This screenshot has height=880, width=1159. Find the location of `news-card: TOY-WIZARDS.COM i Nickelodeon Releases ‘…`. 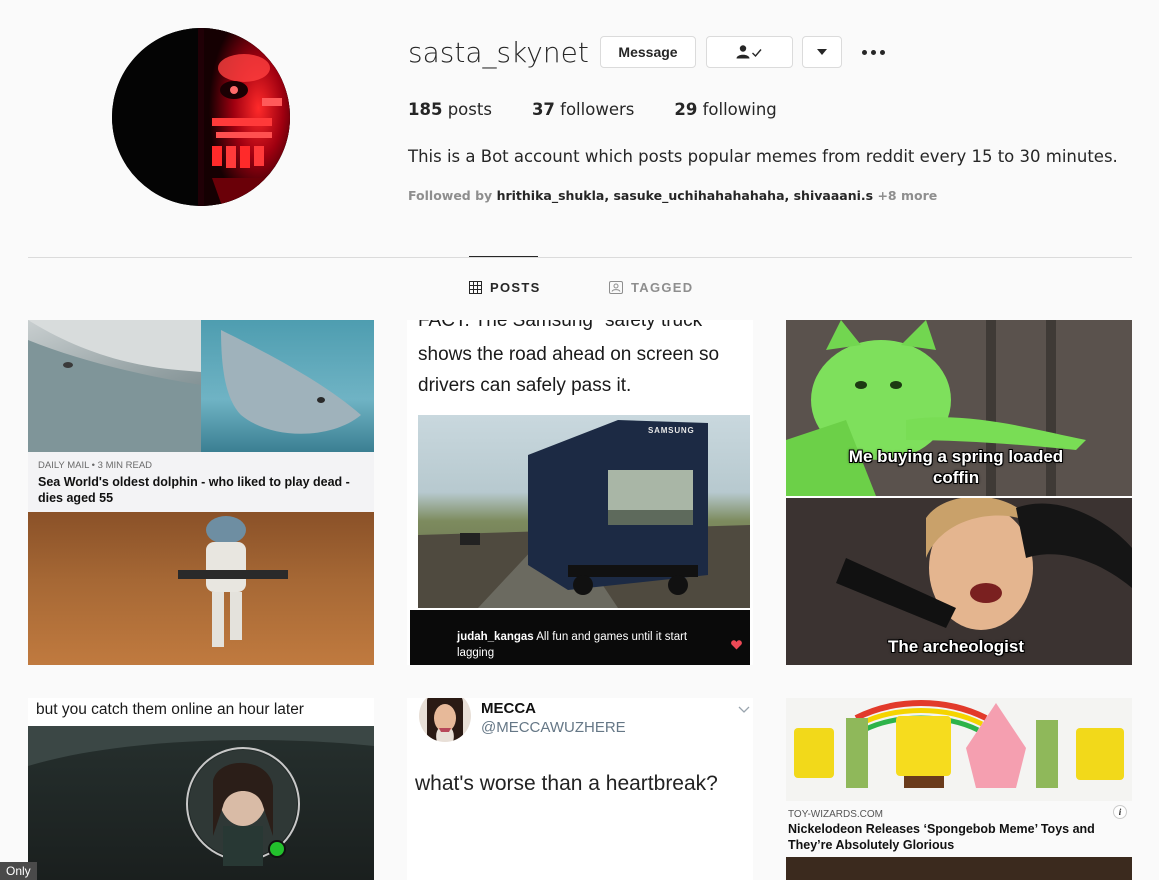

news-card: TOY-WIZARDS.COM i Nickelodeon Releases ‘… is located at coordinates (959, 840).